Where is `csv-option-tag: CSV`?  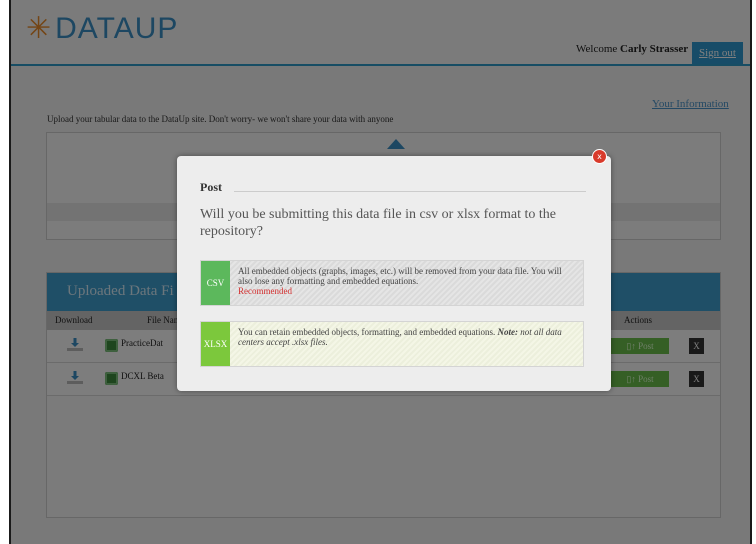 csv-option-tag: CSV is located at coordinates (215, 283).